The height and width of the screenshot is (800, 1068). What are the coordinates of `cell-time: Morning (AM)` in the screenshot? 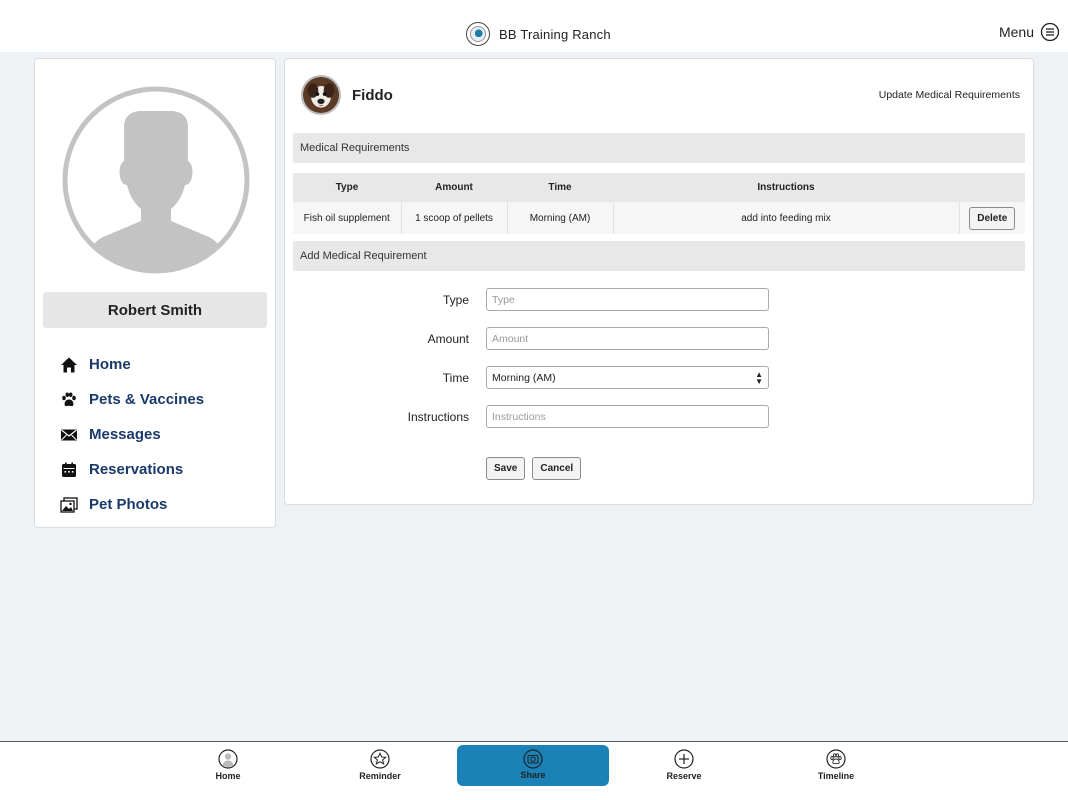 It's located at (560, 218).